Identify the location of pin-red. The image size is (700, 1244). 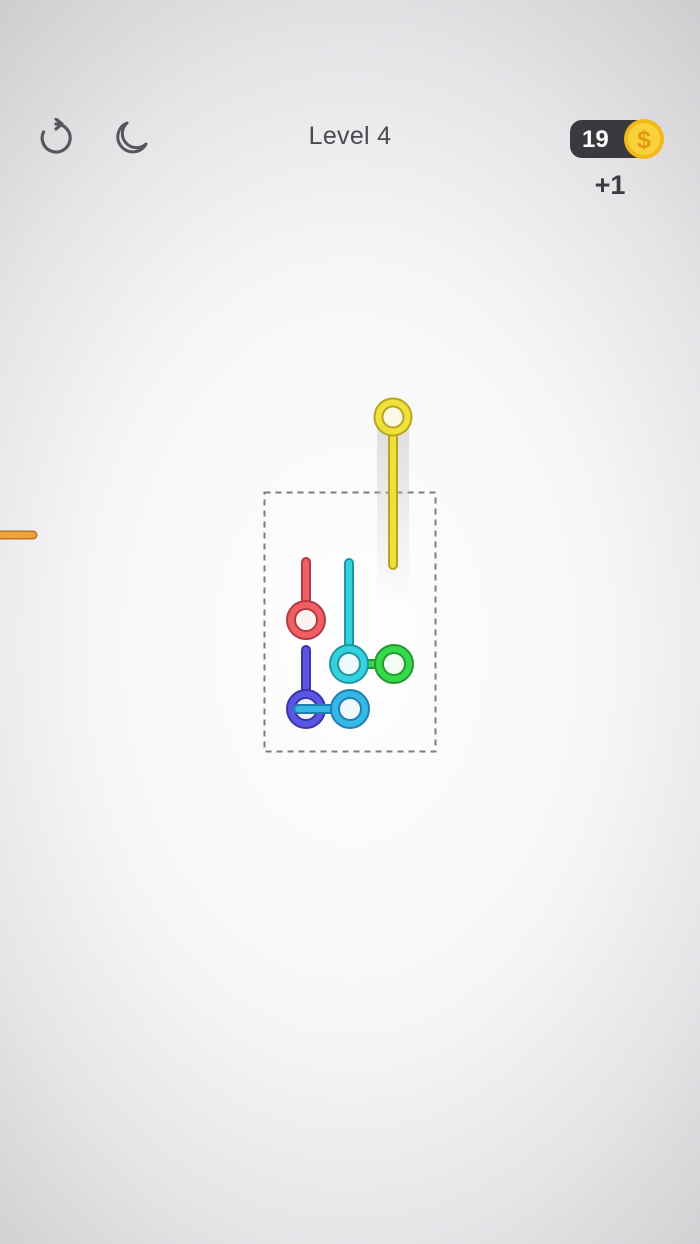
(306, 598).